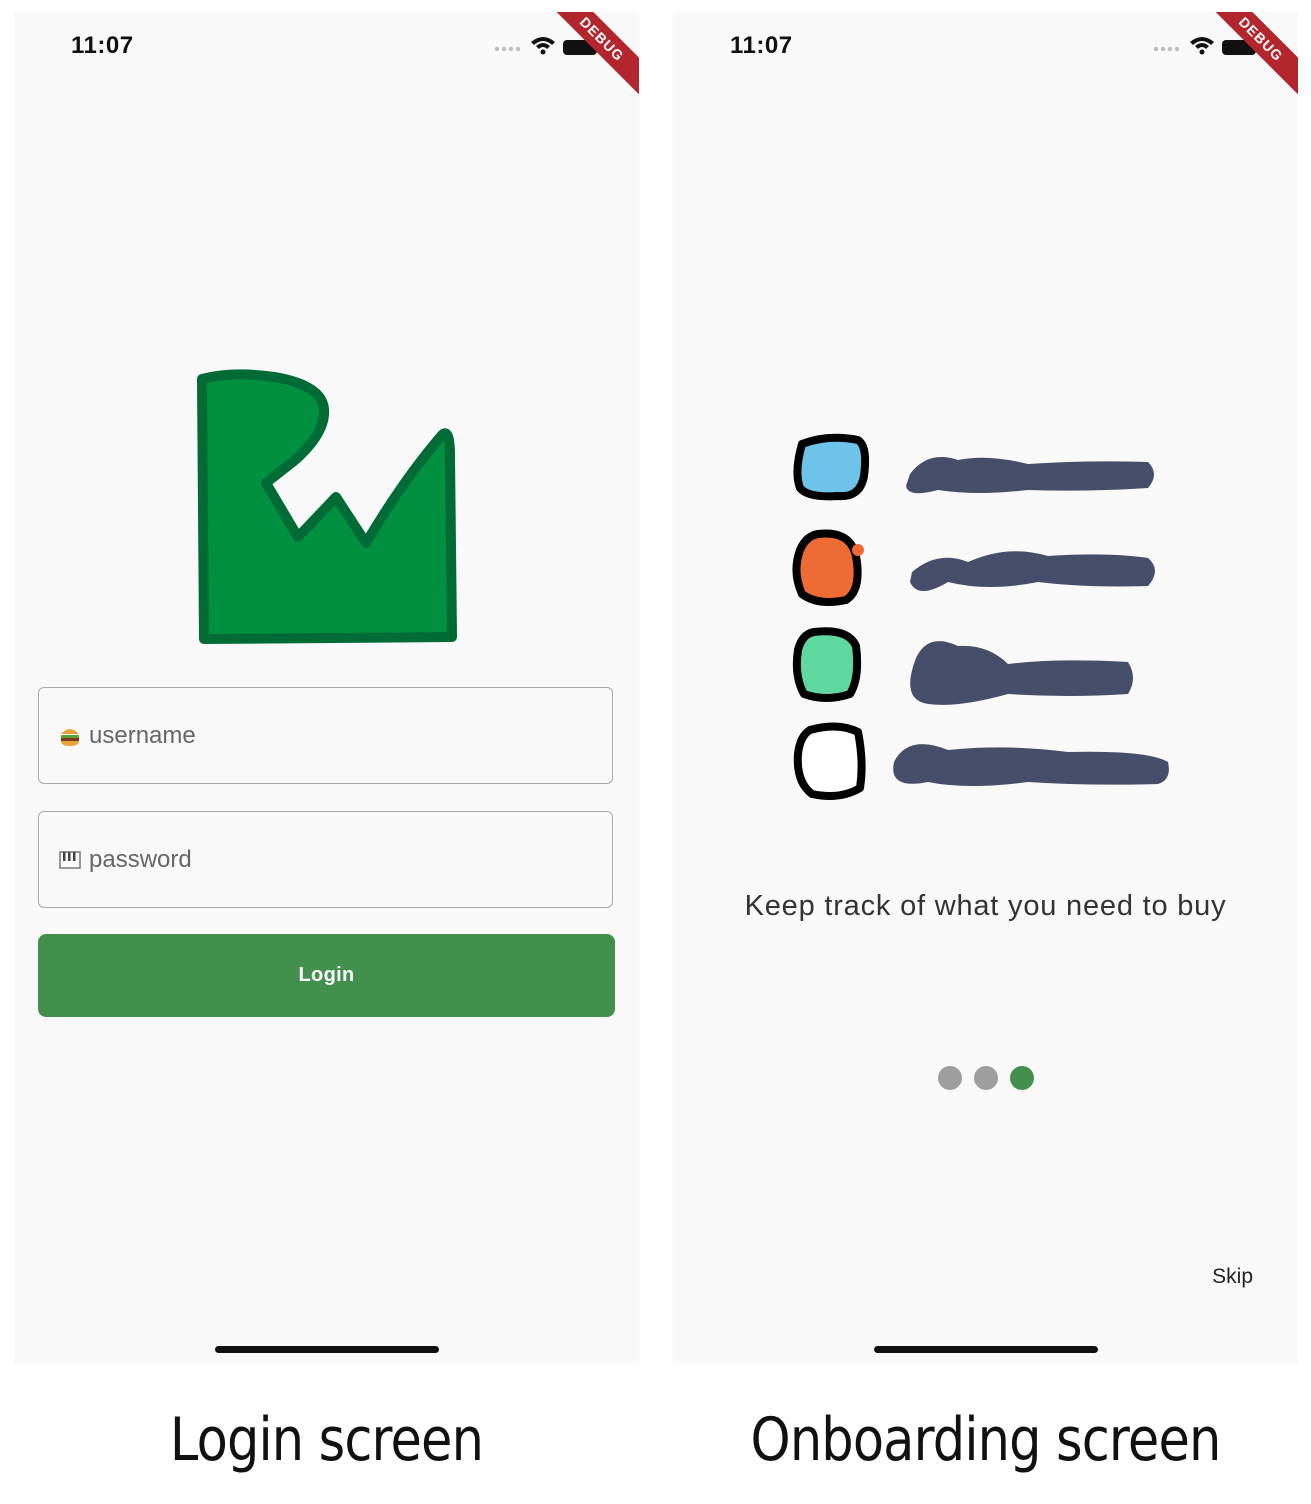  Describe the element at coordinates (827, 664) in the screenshot. I see `checklist-box-green` at that location.